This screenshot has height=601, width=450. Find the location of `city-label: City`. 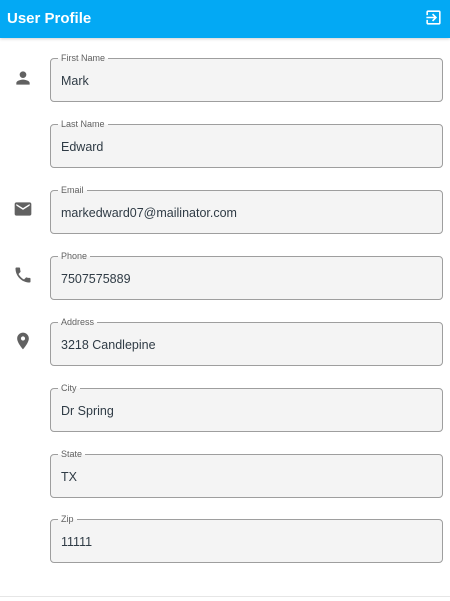

city-label: City is located at coordinates (69, 388).